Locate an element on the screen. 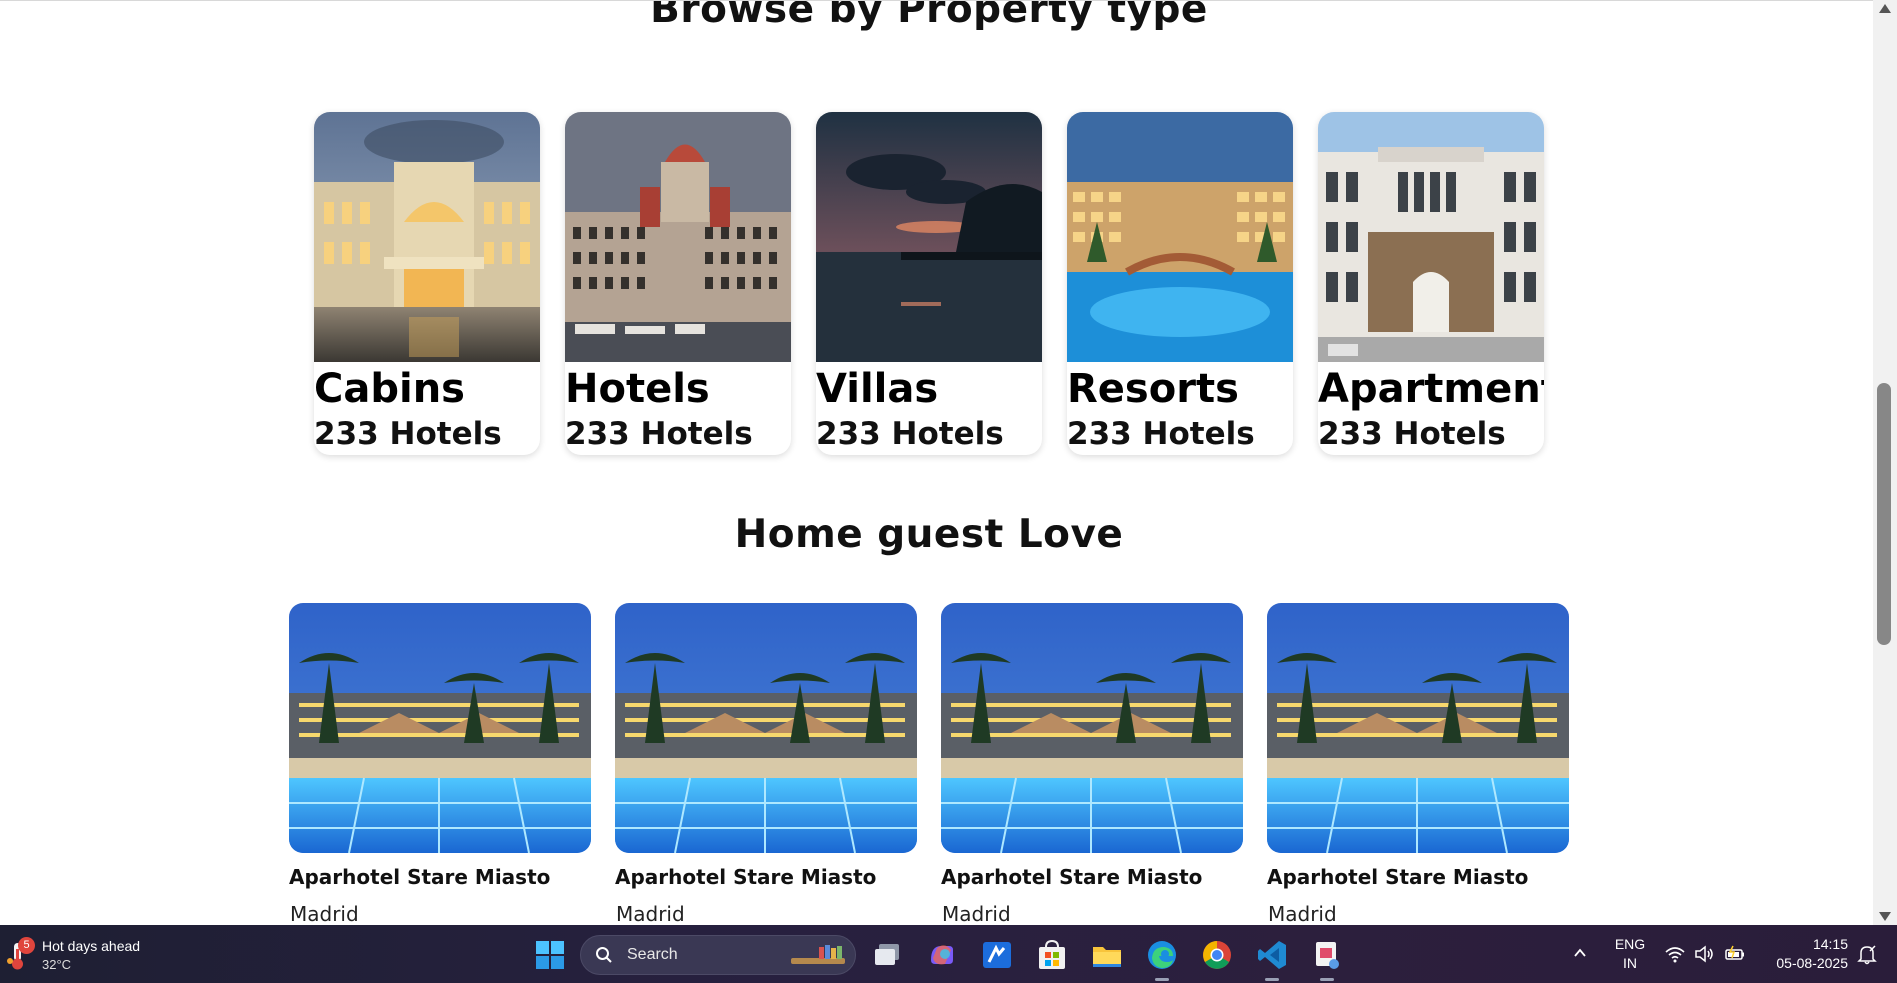  property-card-hotels: Hotels 233 Hotels is located at coordinates (678, 283).